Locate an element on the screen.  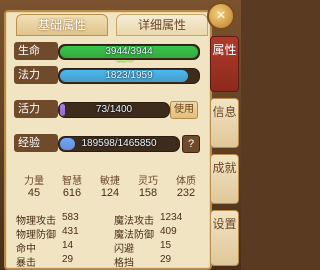
stat-key: 格挡 is located at coordinates (124, 263).